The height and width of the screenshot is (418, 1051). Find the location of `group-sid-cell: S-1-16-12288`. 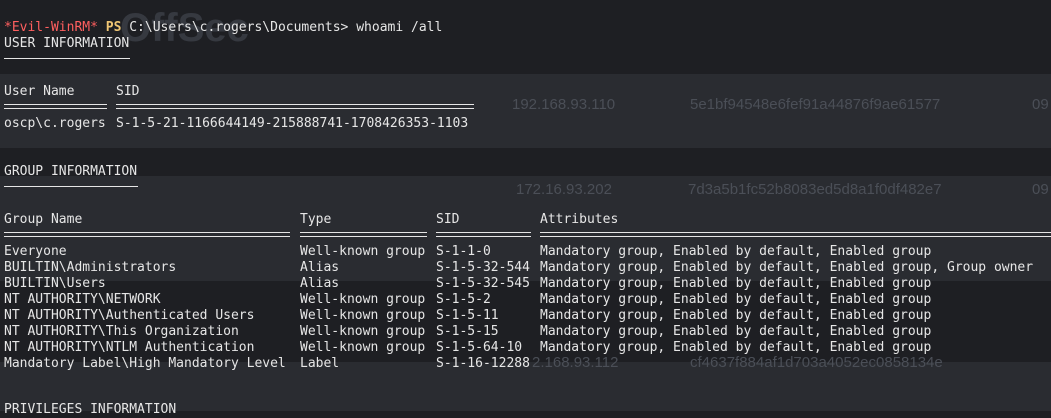

group-sid-cell: S-1-16-12288 is located at coordinates (483, 363).